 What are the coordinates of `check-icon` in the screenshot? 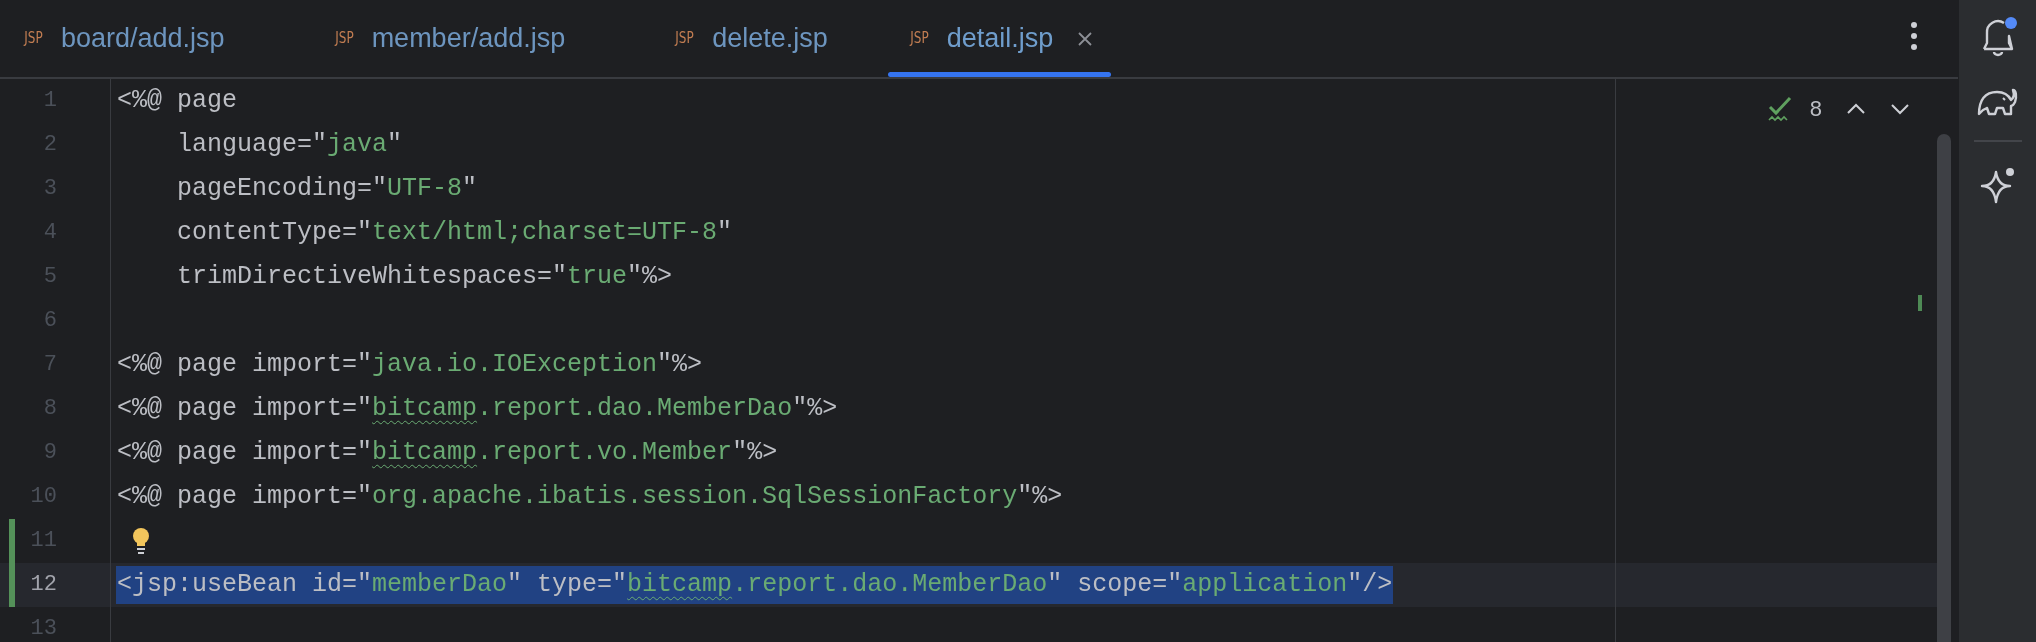 It's located at (1780, 108).